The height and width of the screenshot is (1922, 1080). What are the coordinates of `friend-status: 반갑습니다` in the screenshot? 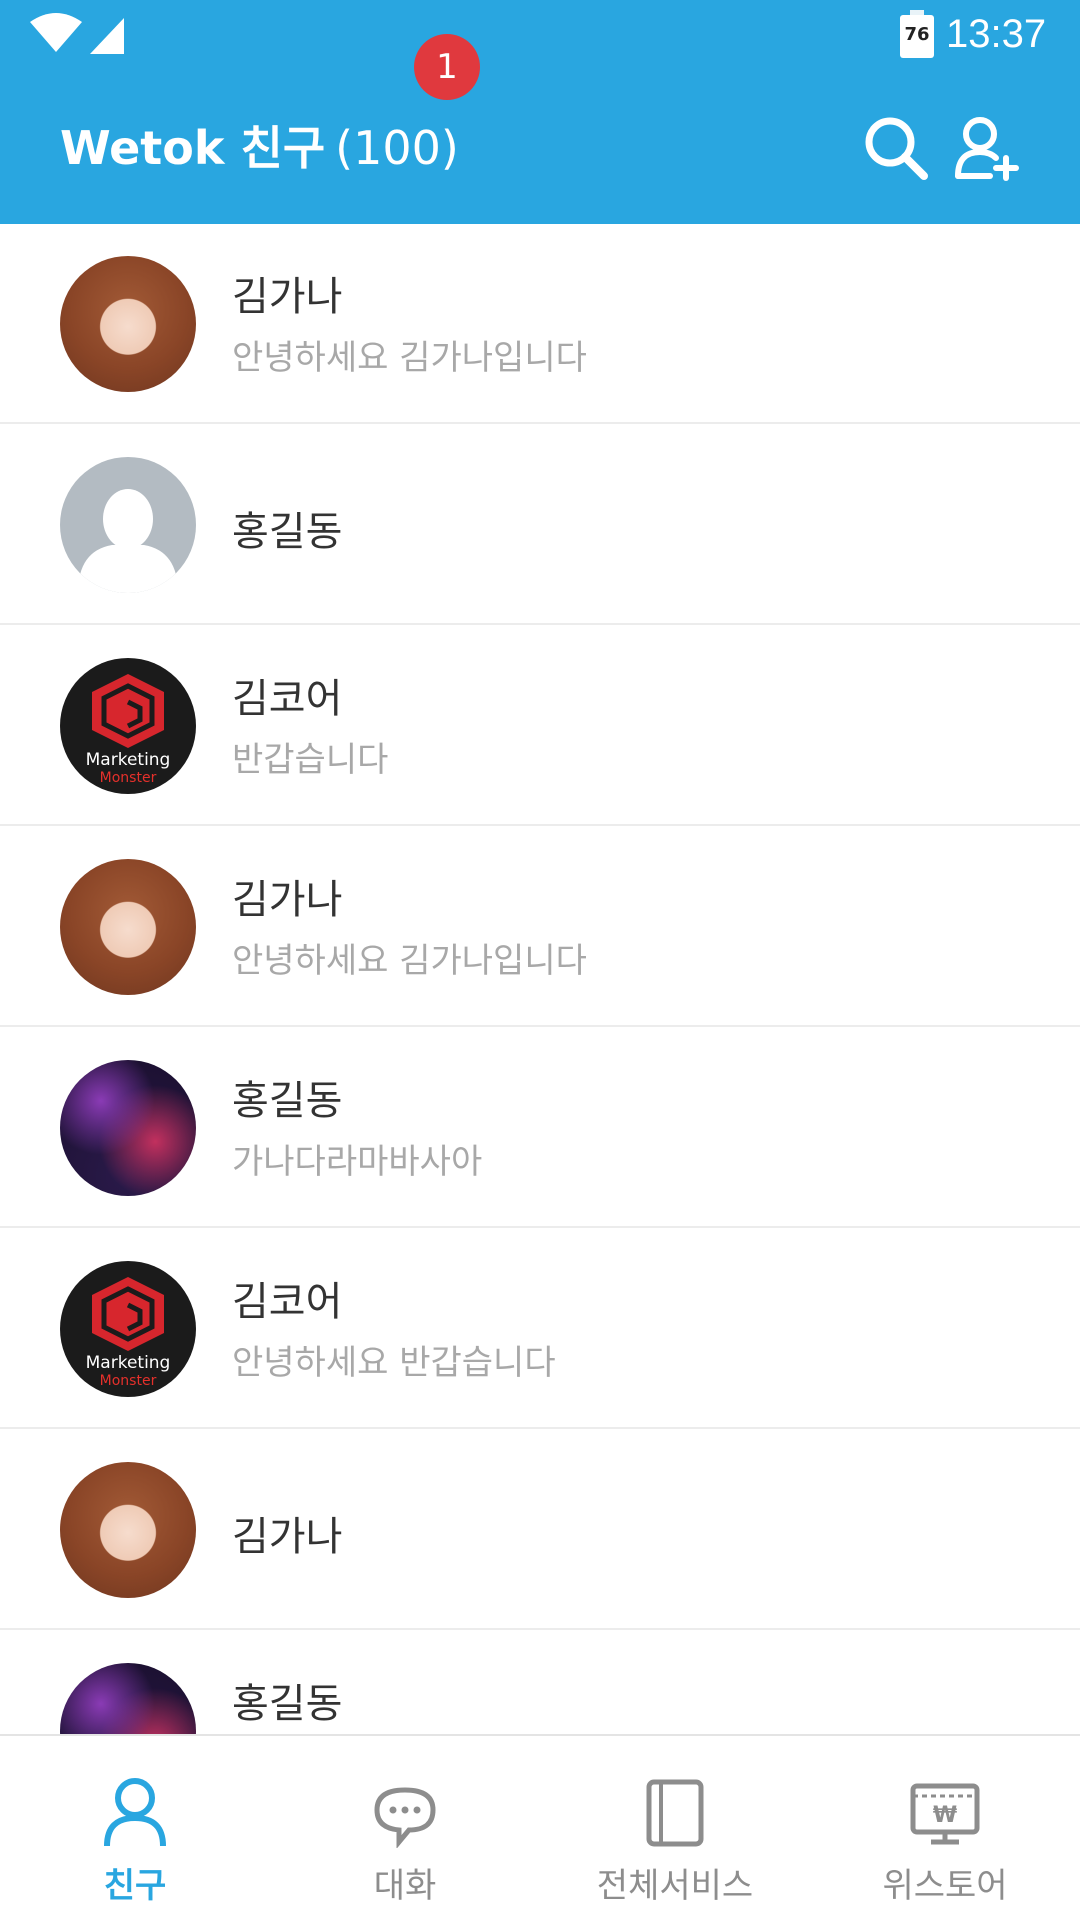 It's located at (310, 760).